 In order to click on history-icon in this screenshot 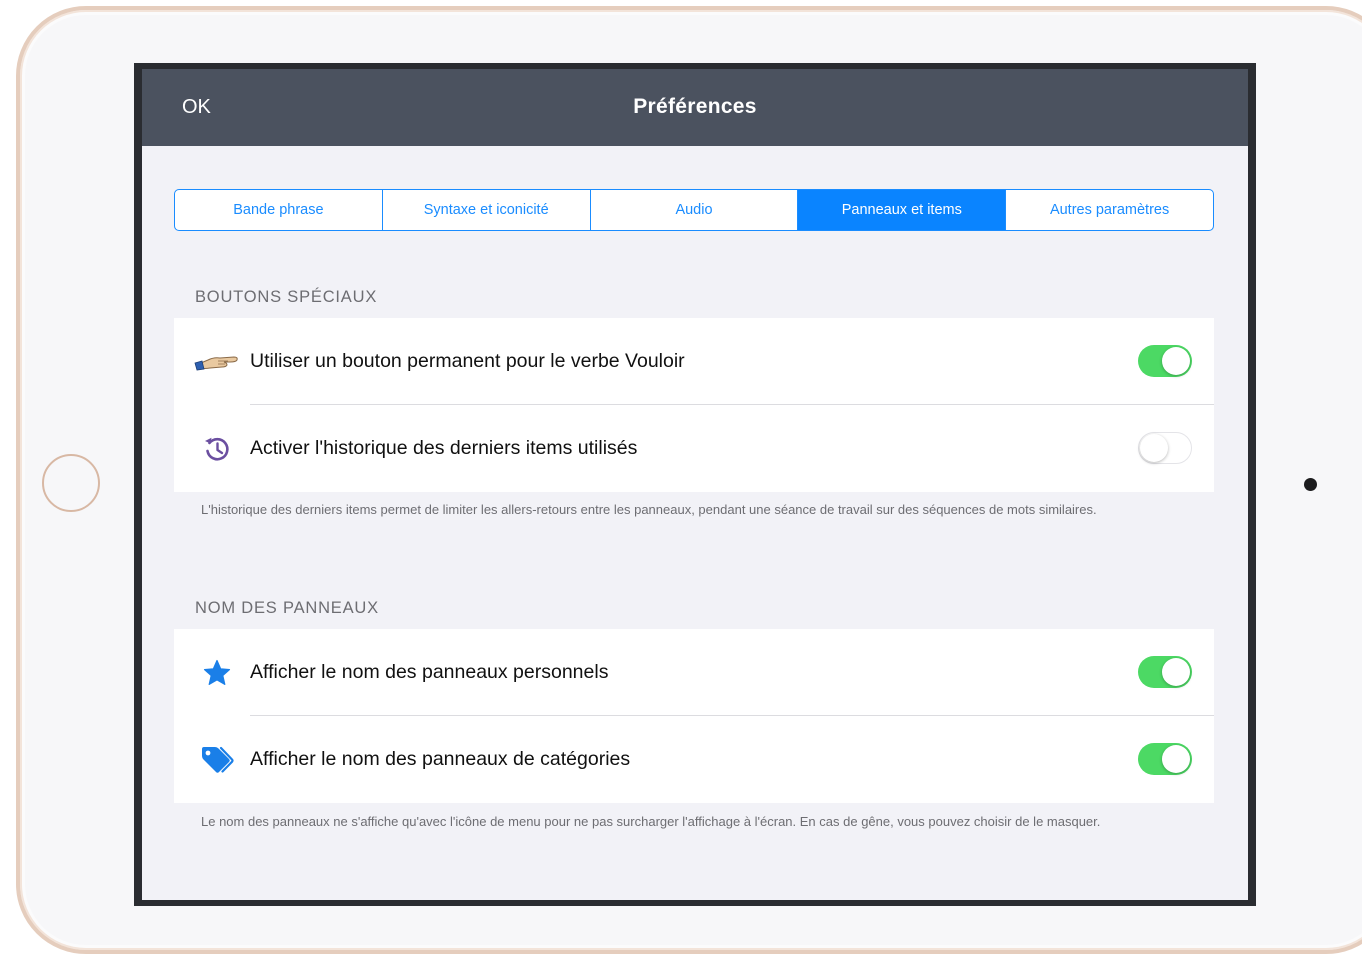, I will do `click(217, 449)`.